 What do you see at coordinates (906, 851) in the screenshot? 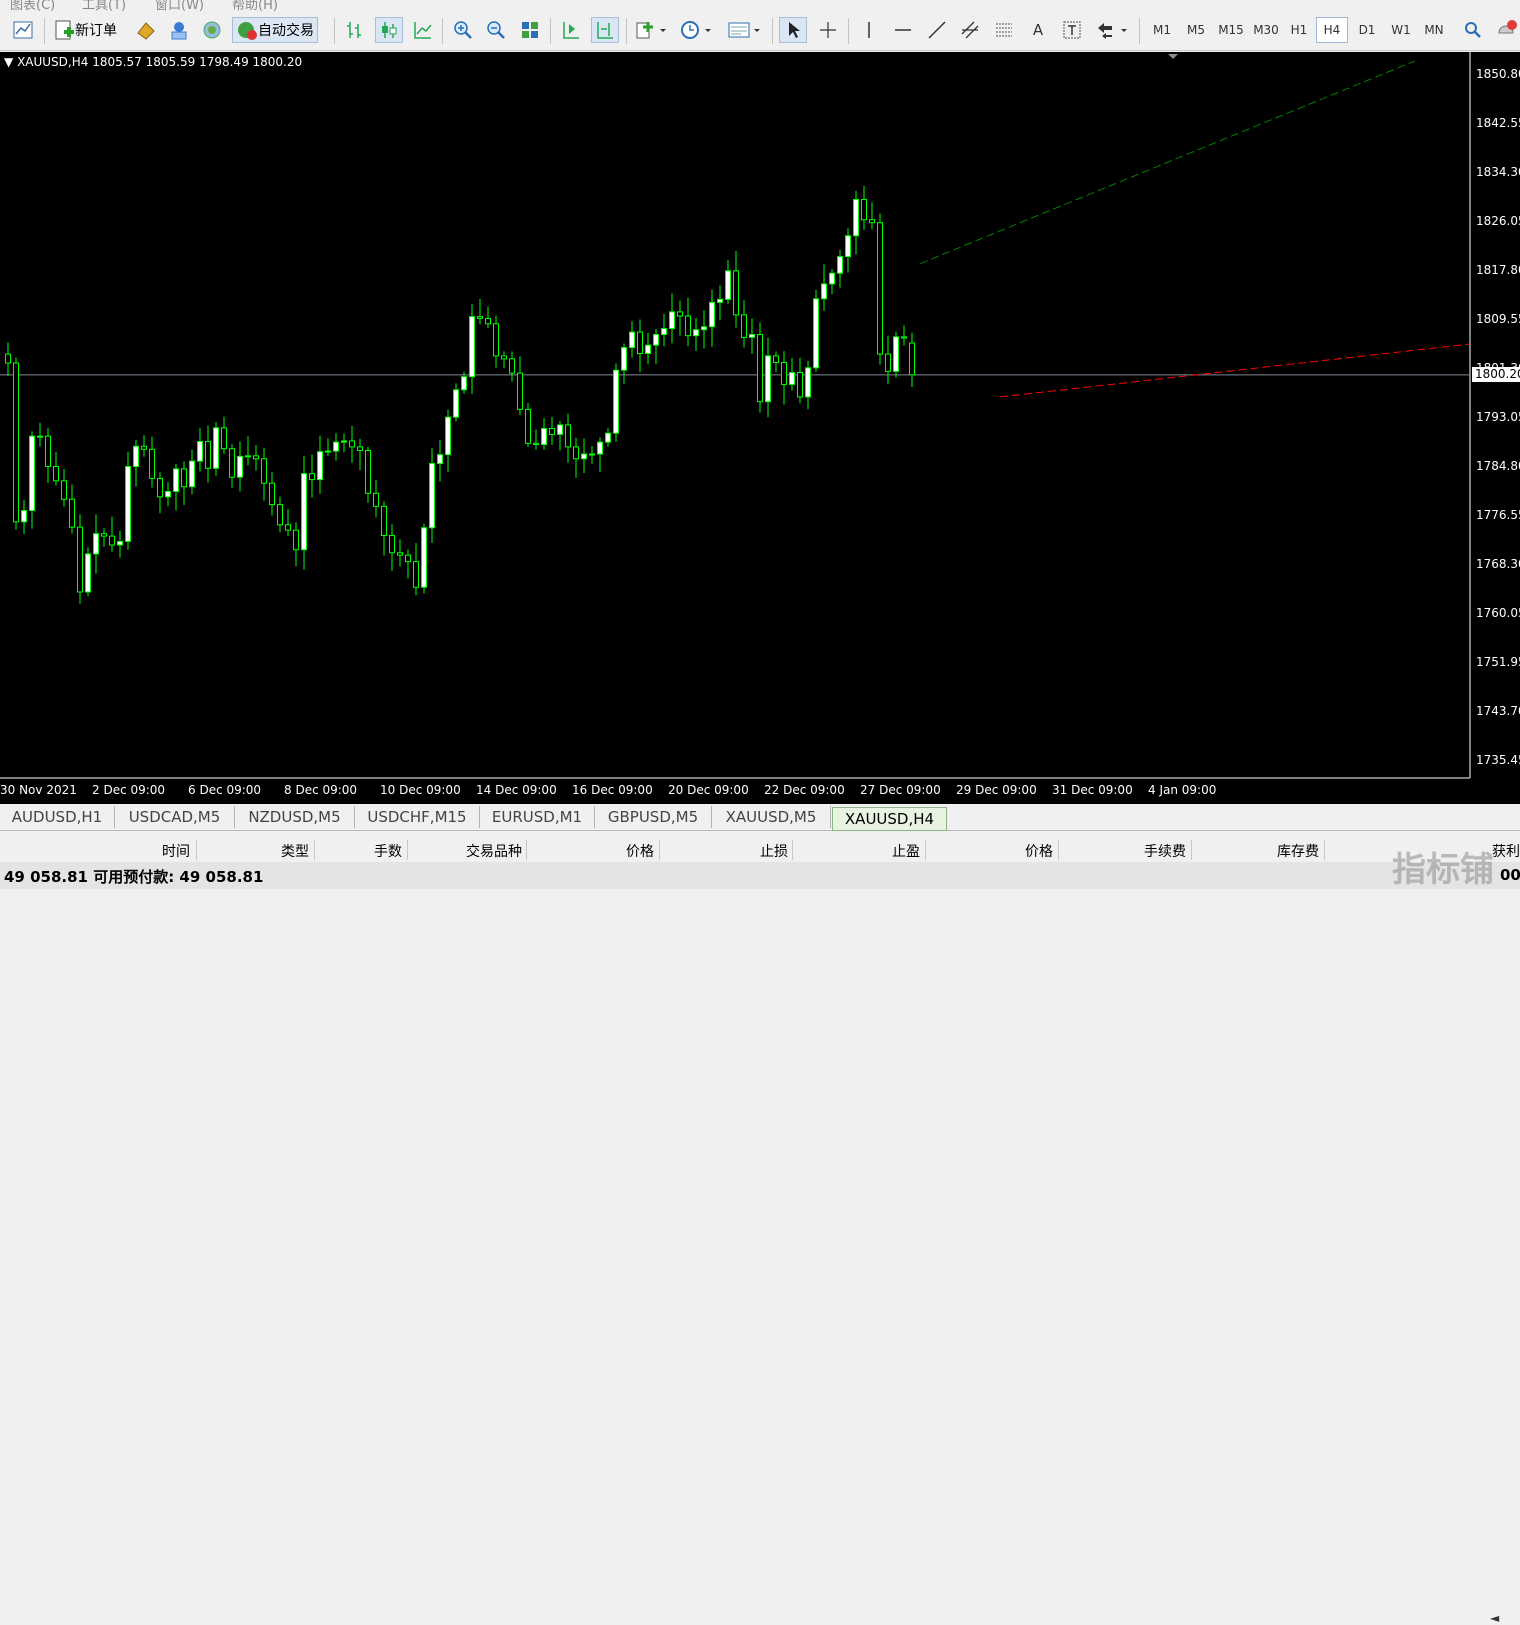
I see `col-take-profit: 止盈` at bounding box center [906, 851].